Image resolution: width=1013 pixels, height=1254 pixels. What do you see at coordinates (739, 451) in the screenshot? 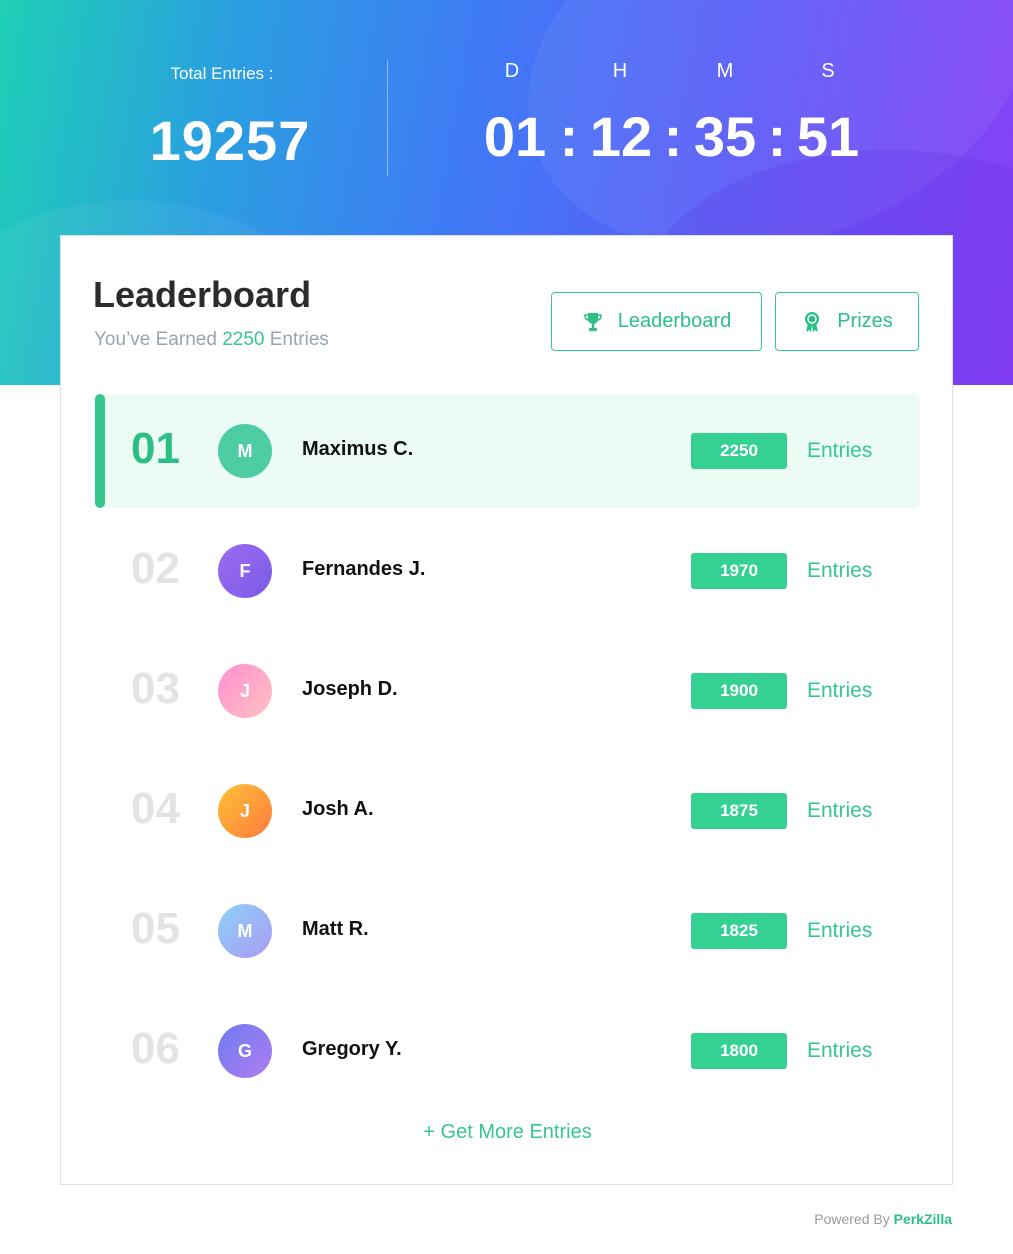
I see `entries-badge: 2250` at bounding box center [739, 451].